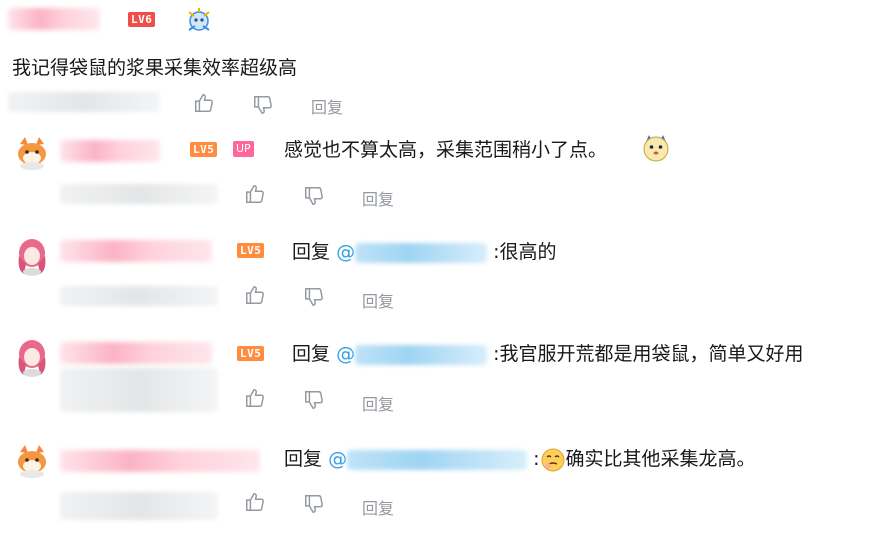 The width and height of the screenshot is (885, 536). I want to click on reply-text: :我官服开荒都是用袋鼠，简单又好用, so click(648, 354).